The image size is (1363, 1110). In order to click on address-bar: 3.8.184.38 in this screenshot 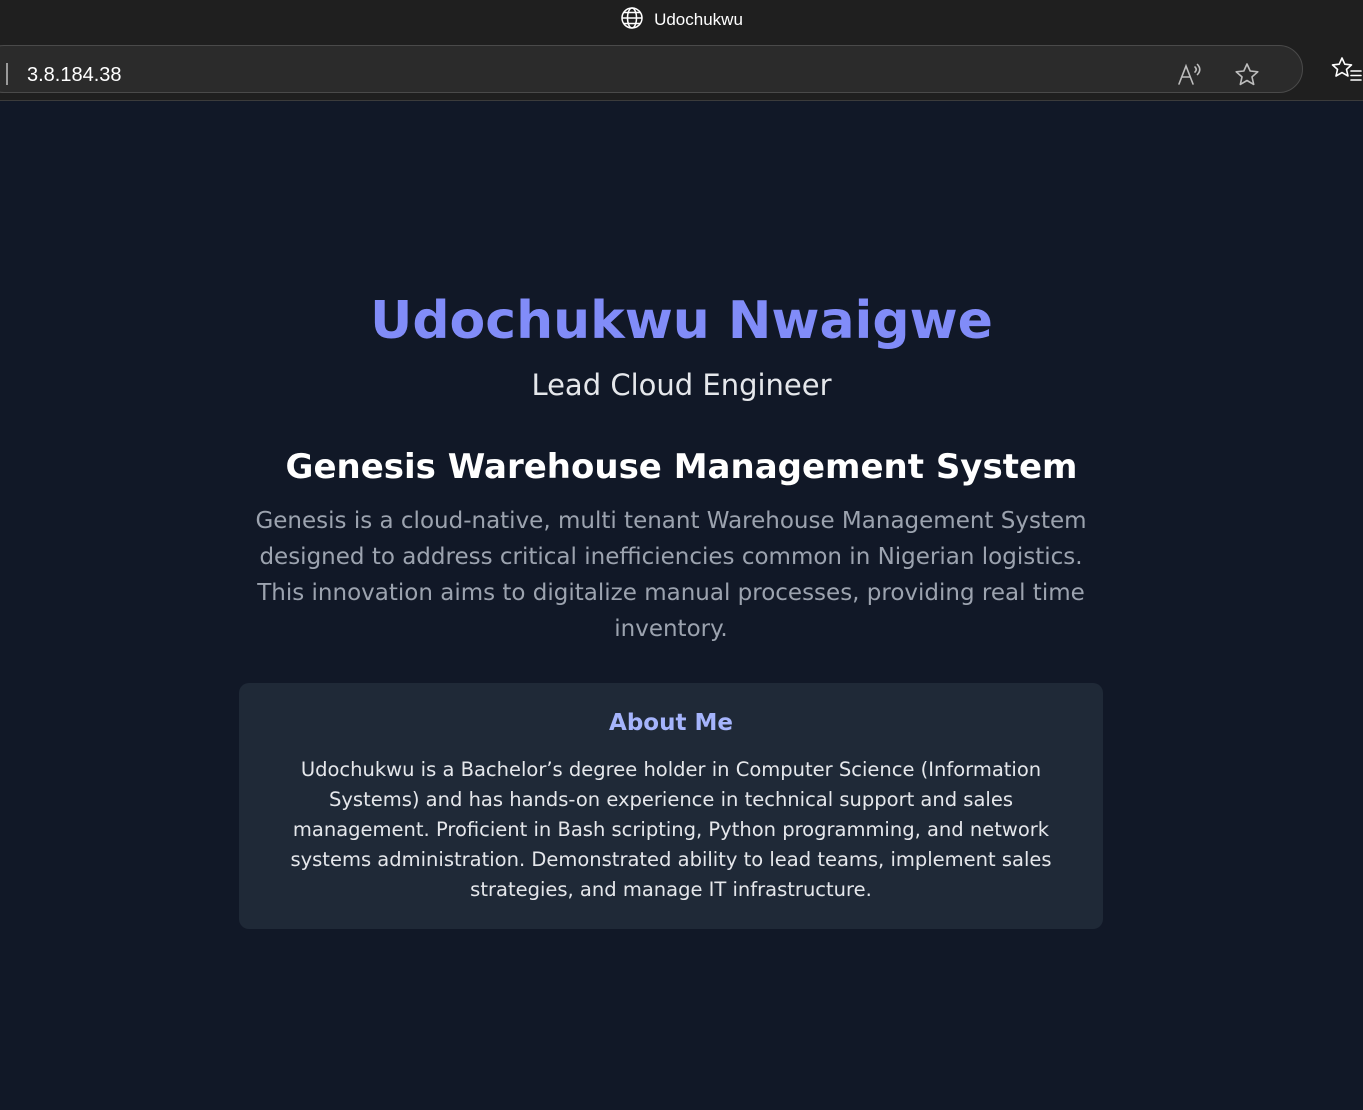, I will do `click(651, 69)`.